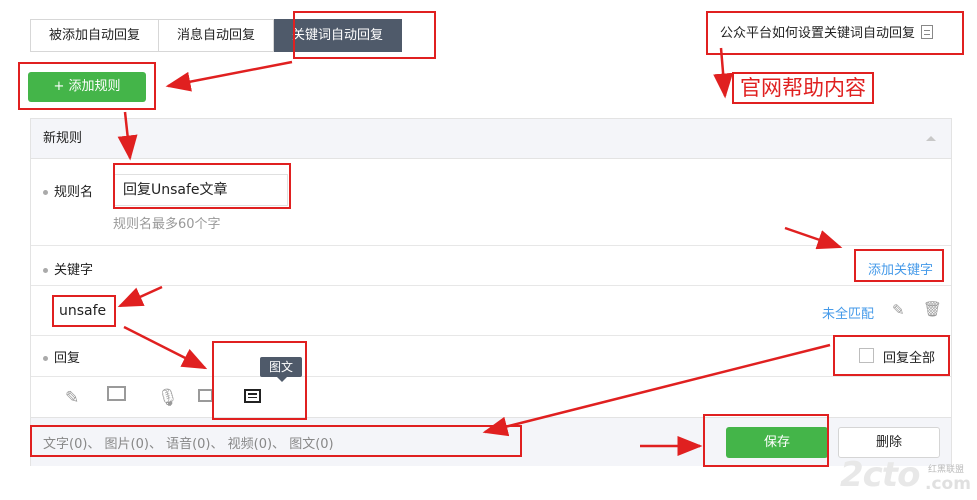  What do you see at coordinates (880, 475) in the screenshot?
I see `watermark-logo: 2cto` at bounding box center [880, 475].